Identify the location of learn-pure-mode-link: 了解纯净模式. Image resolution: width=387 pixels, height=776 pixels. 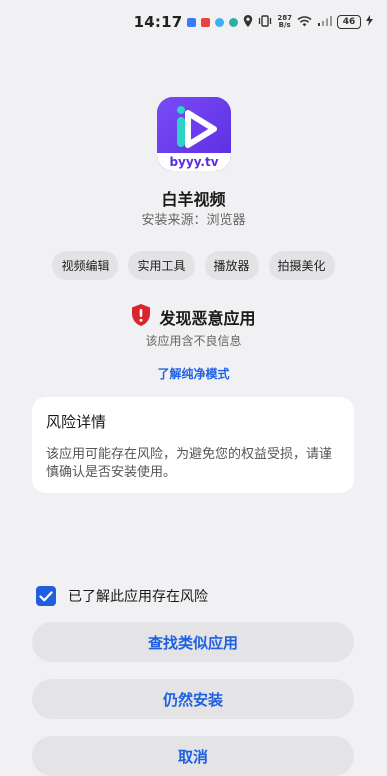
(193, 373).